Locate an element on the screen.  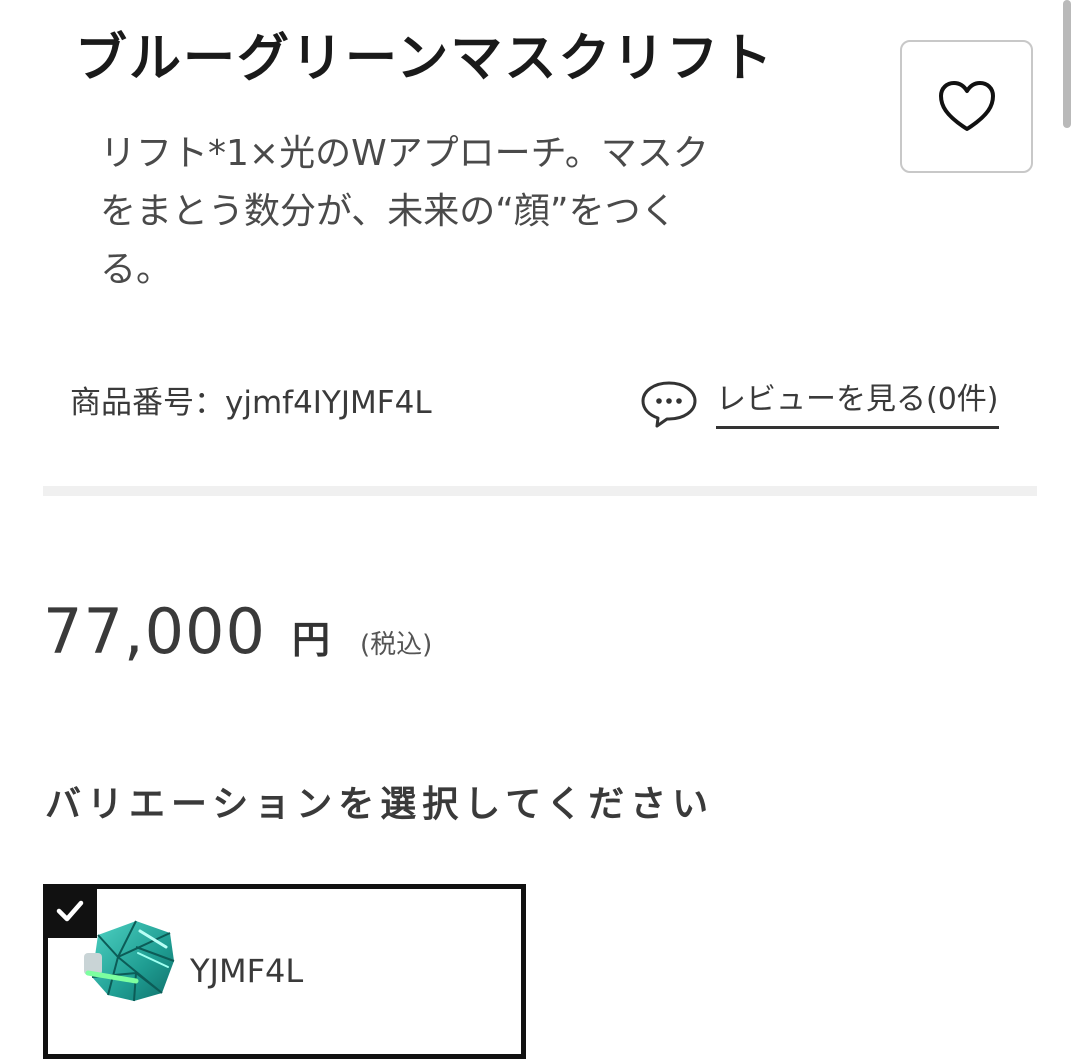
heart-icon is located at coordinates (966, 105).